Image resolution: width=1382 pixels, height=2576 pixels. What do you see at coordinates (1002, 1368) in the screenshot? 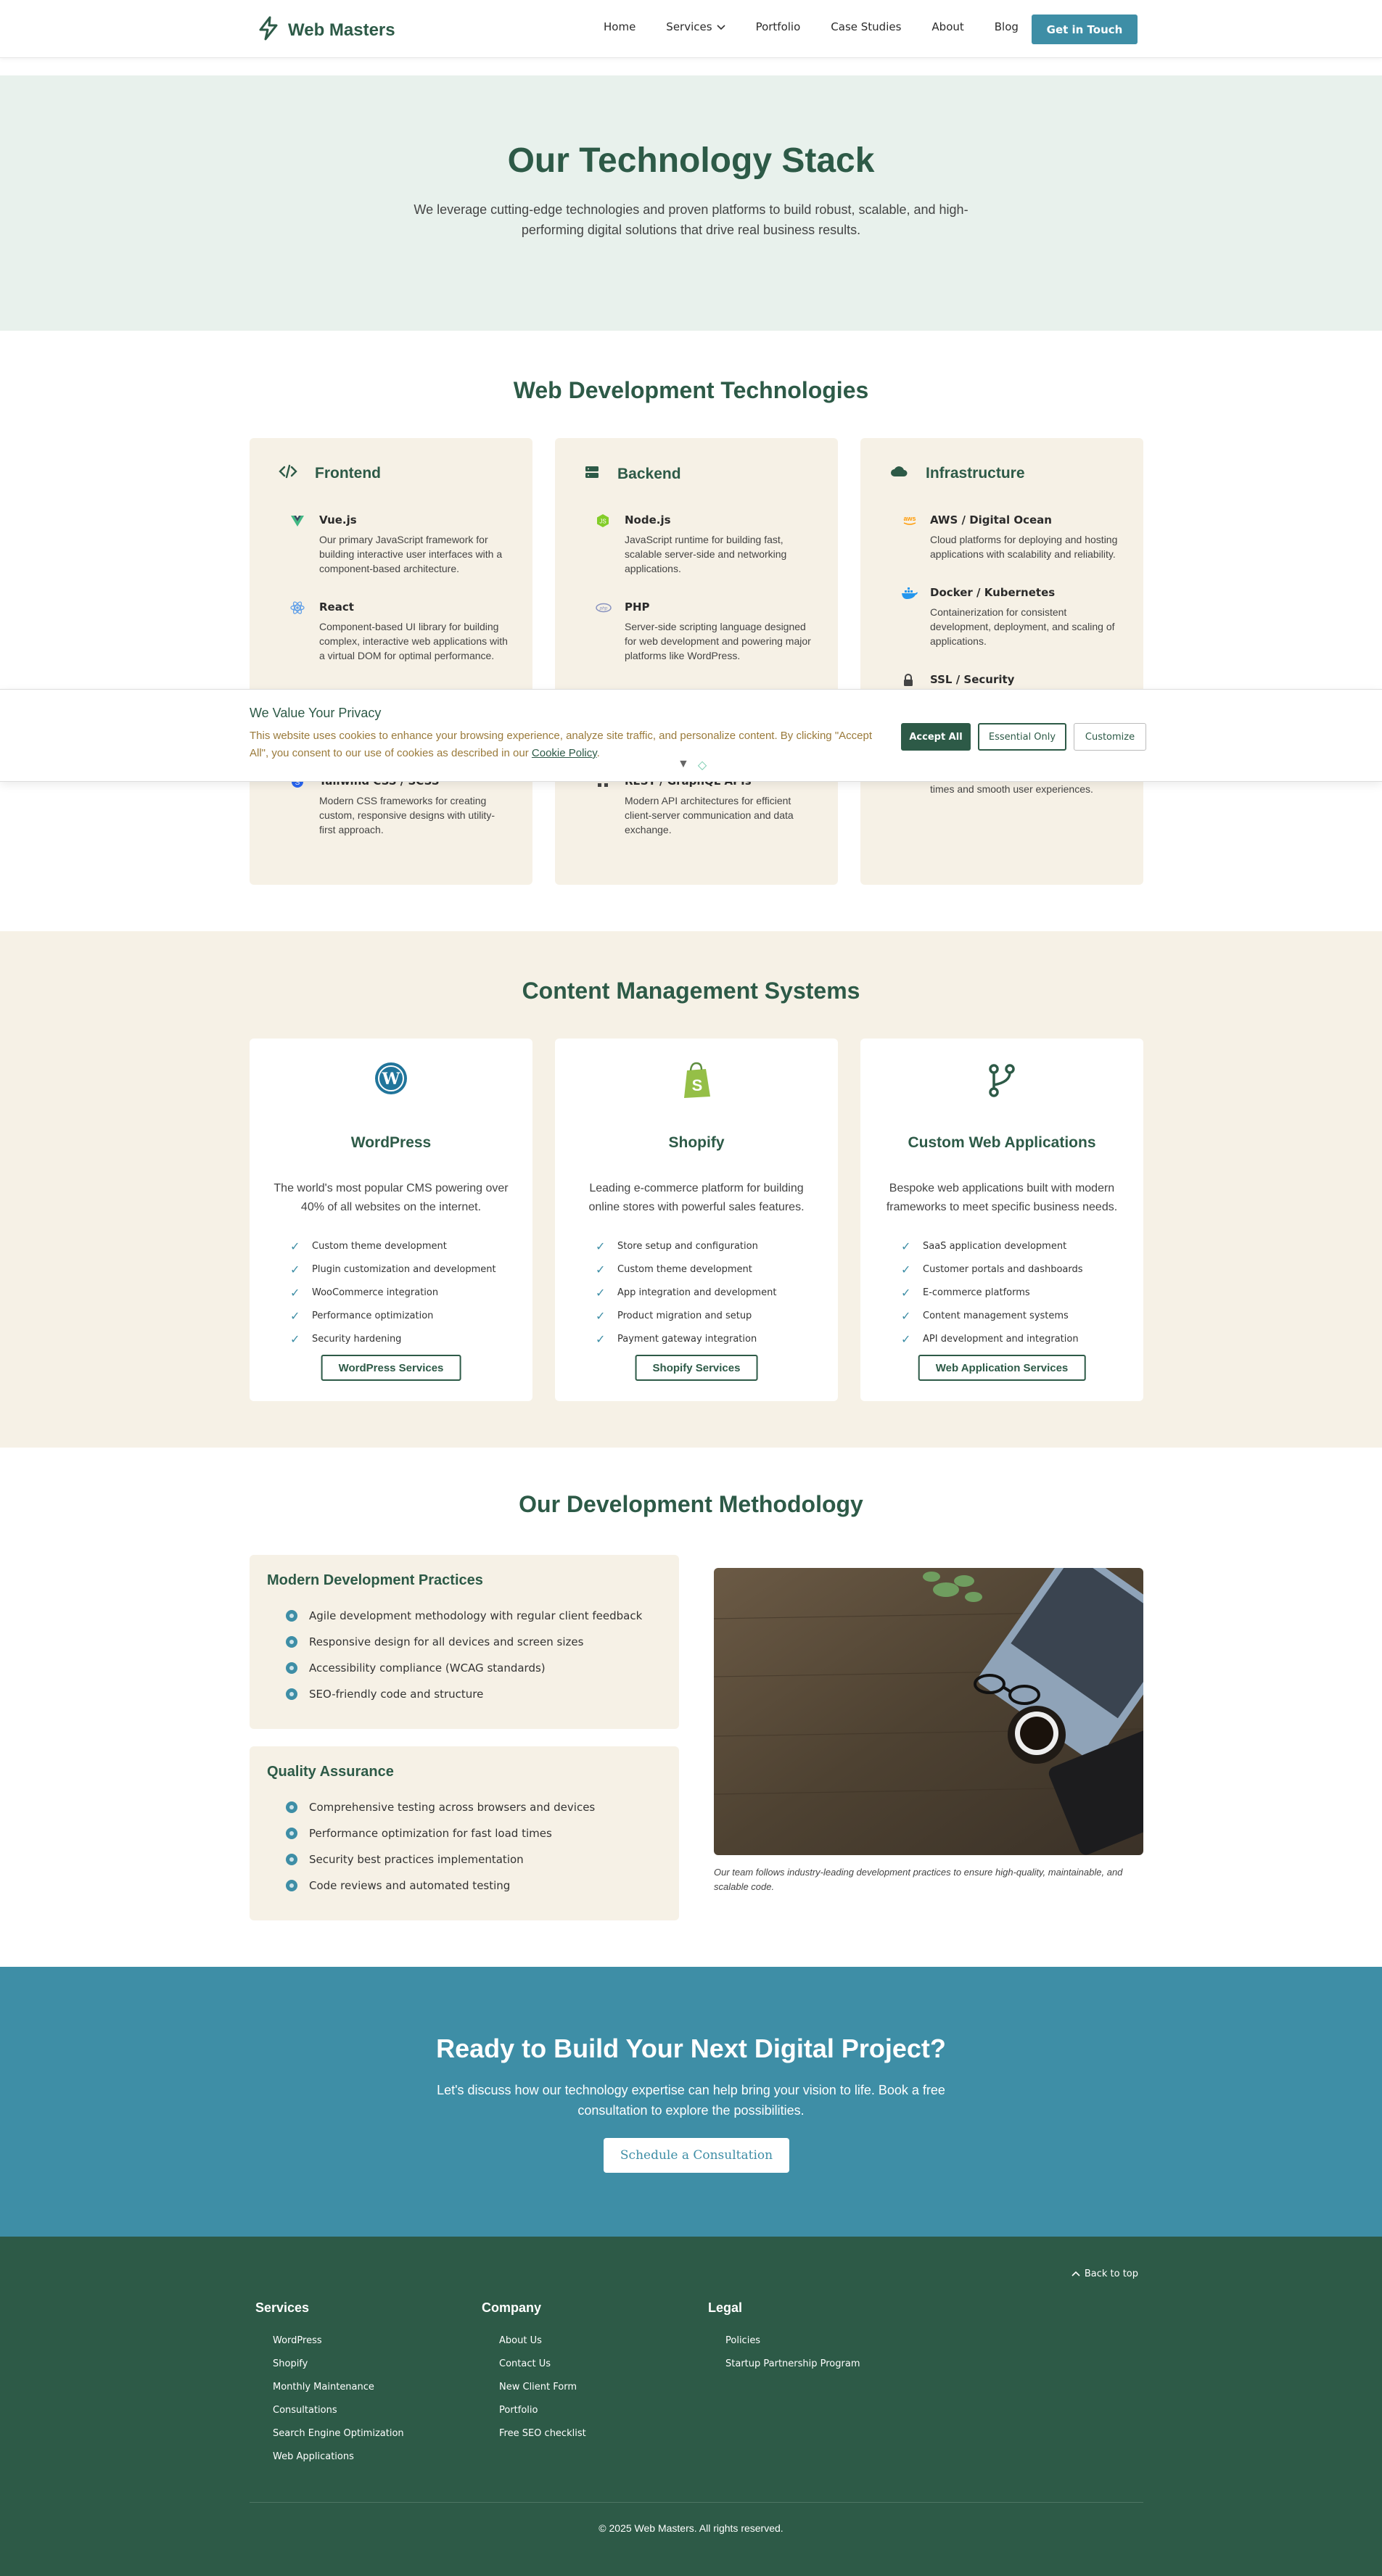
I see `web-application-services-button: Web Application Services` at bounding box center [1002, 1368].